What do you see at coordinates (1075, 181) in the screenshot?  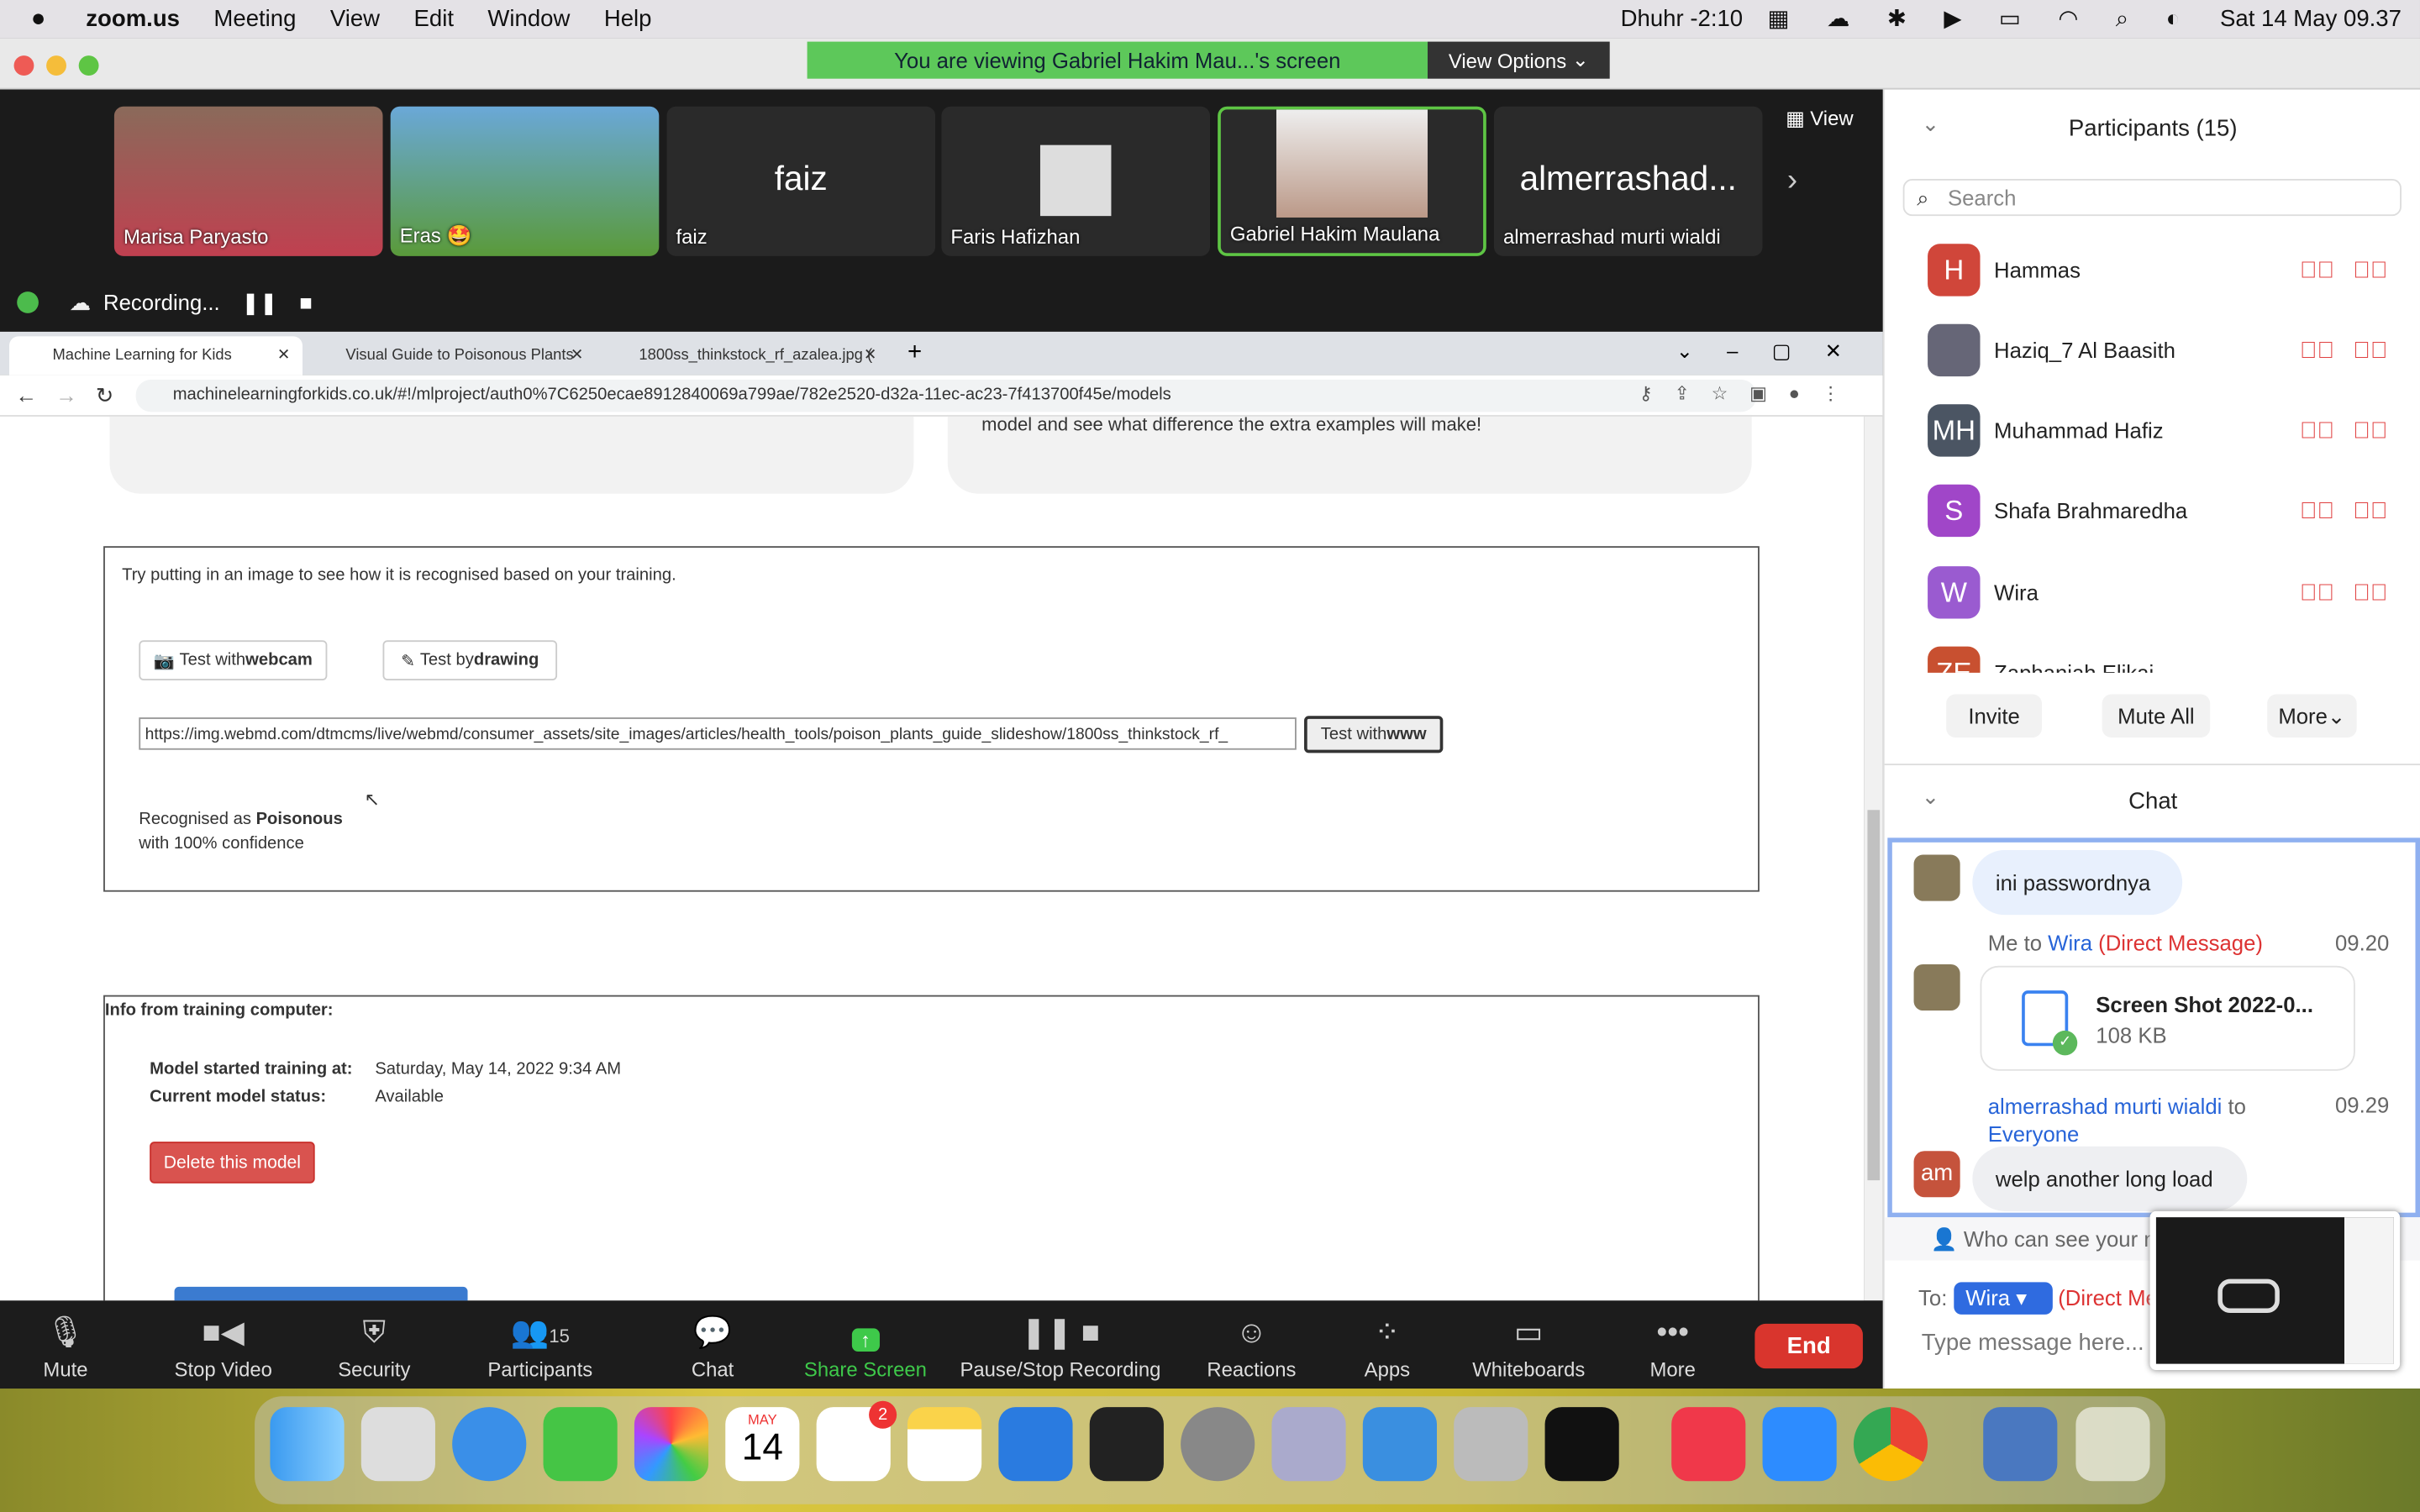 I see `video-tile: Faris Hafizhan` at bounding box center [1075, 181].